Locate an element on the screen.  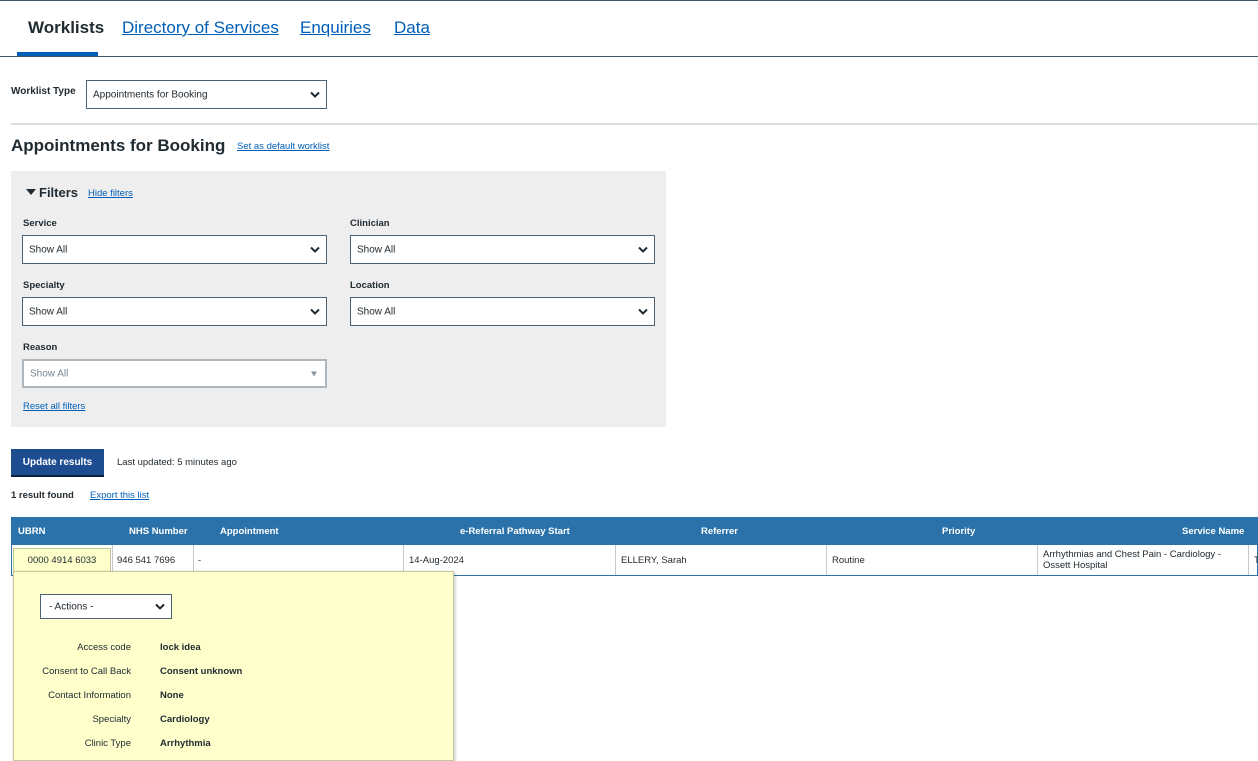
detail-value-contact: None is located at coordinates (172, 695).